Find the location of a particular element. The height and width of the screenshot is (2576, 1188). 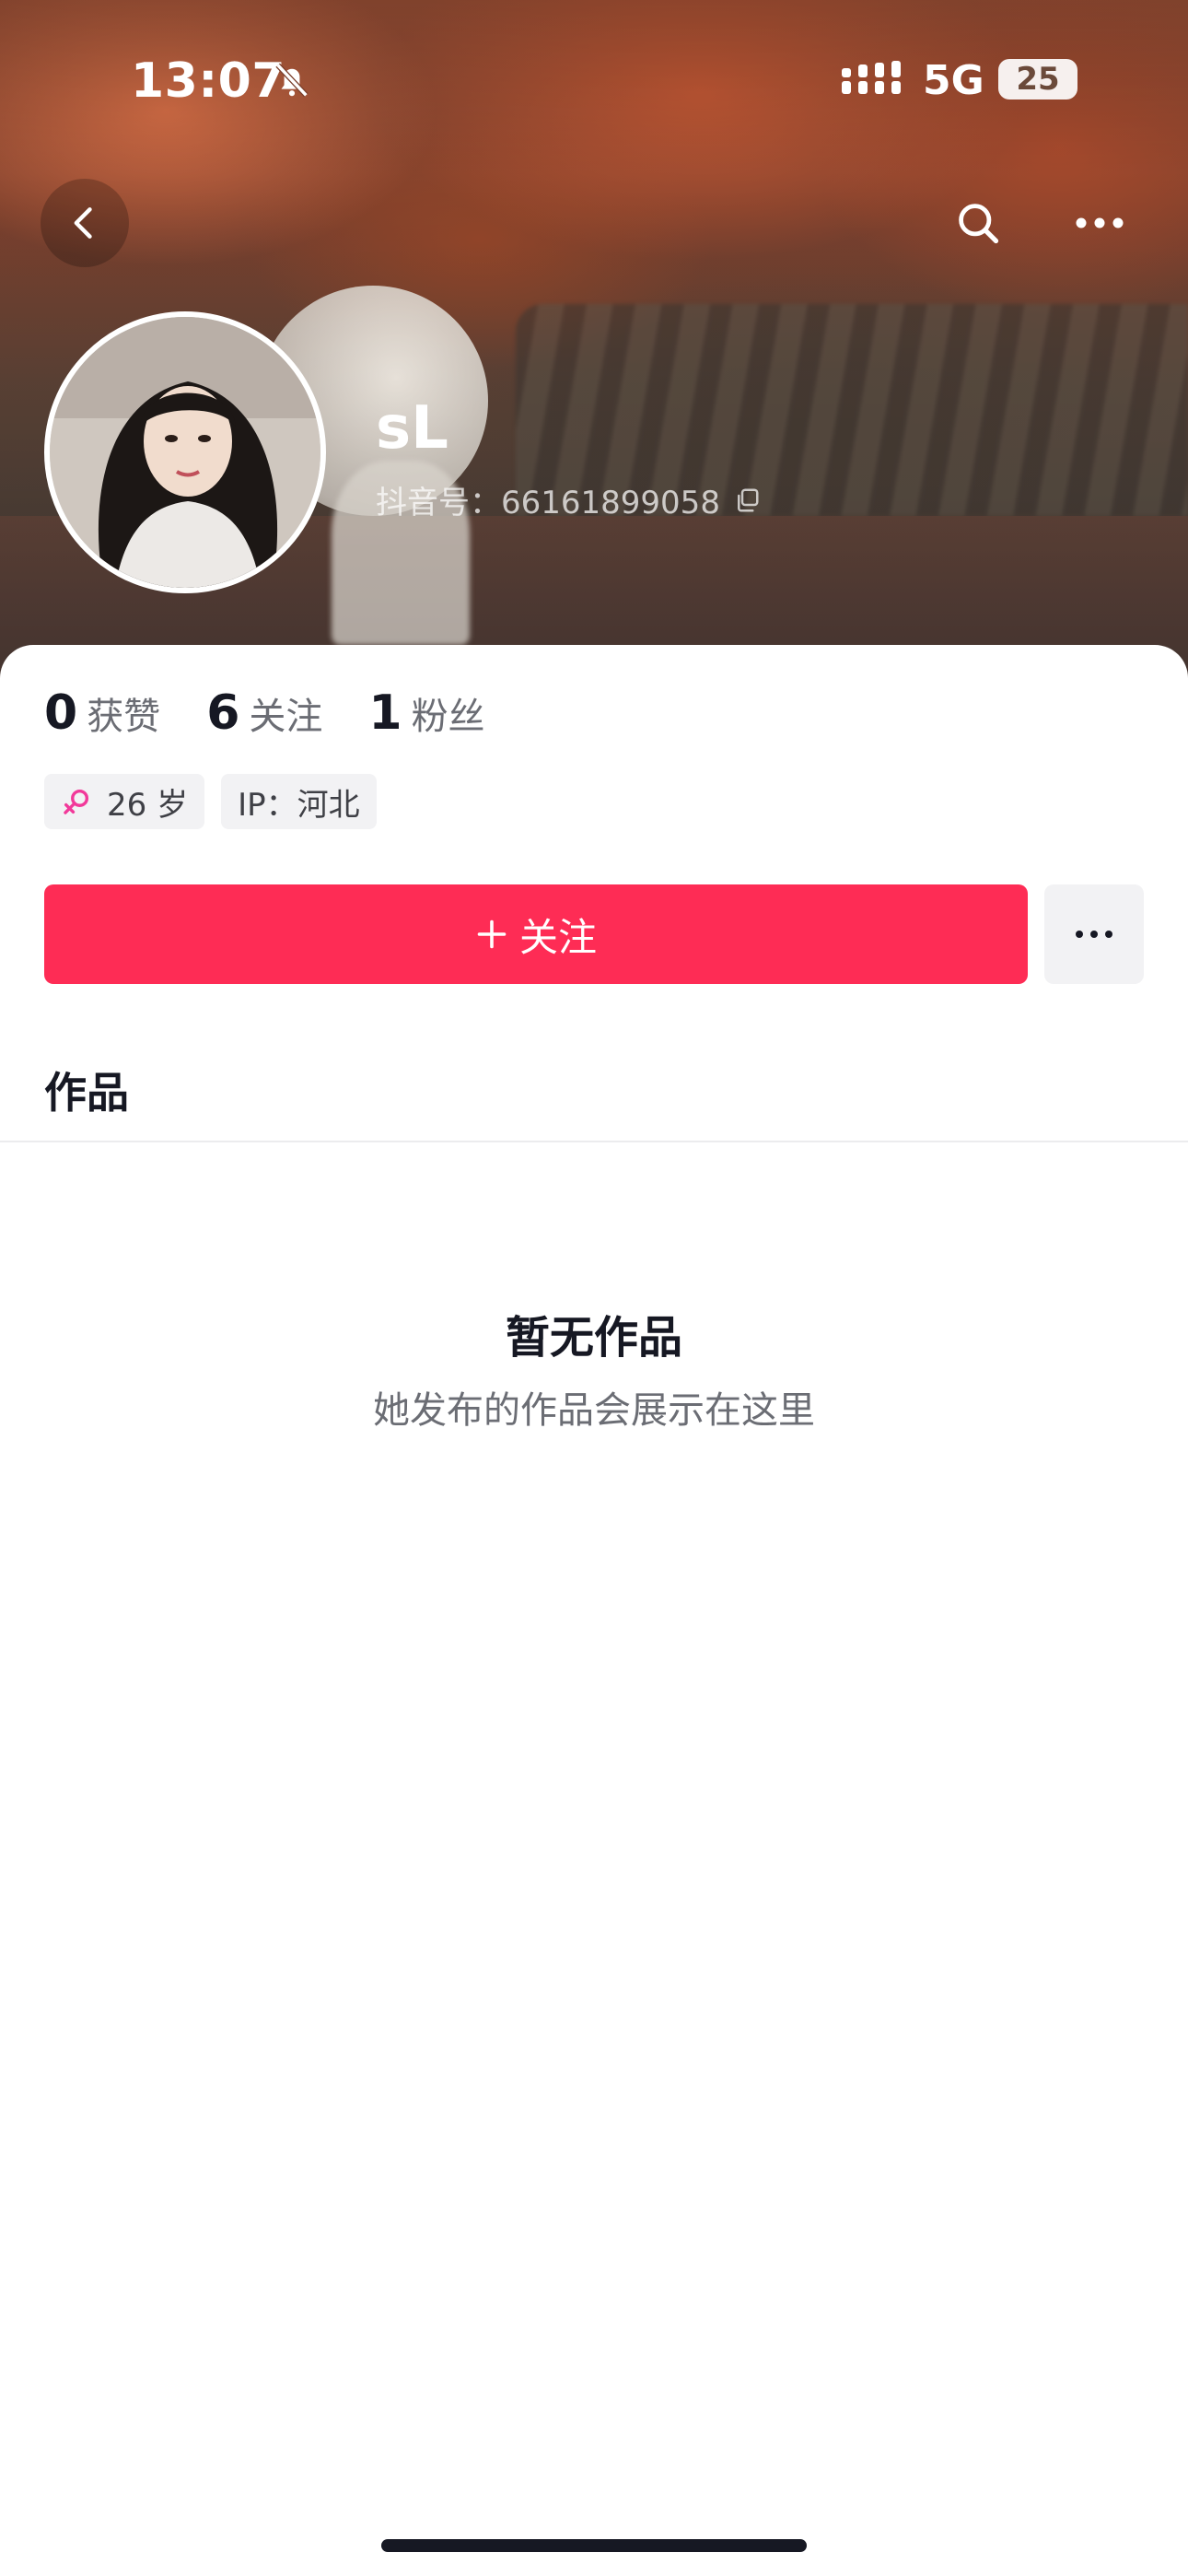

stat-followers: 1 粉丝 is located at coordinates (426, 713).